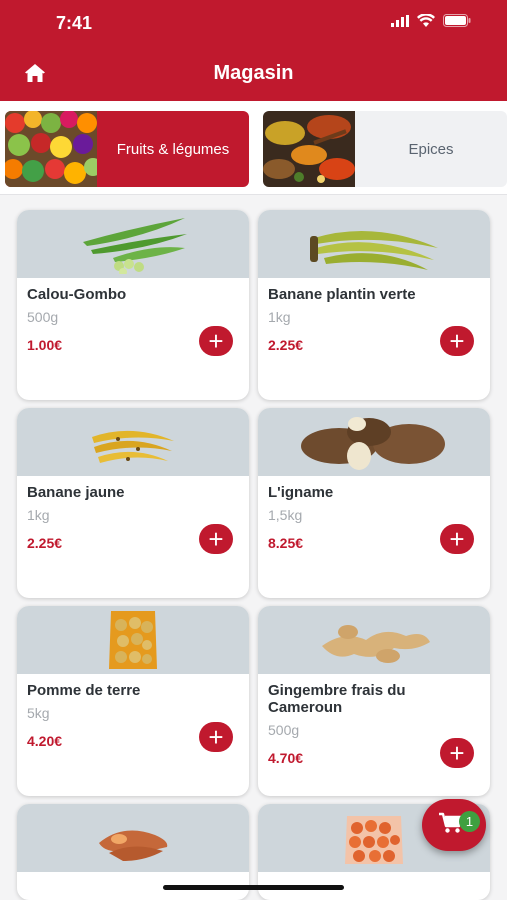 Image resolution: width=507 pixels, height=900 pixels. I want to click on potato-bag-image, so click(133, 640).